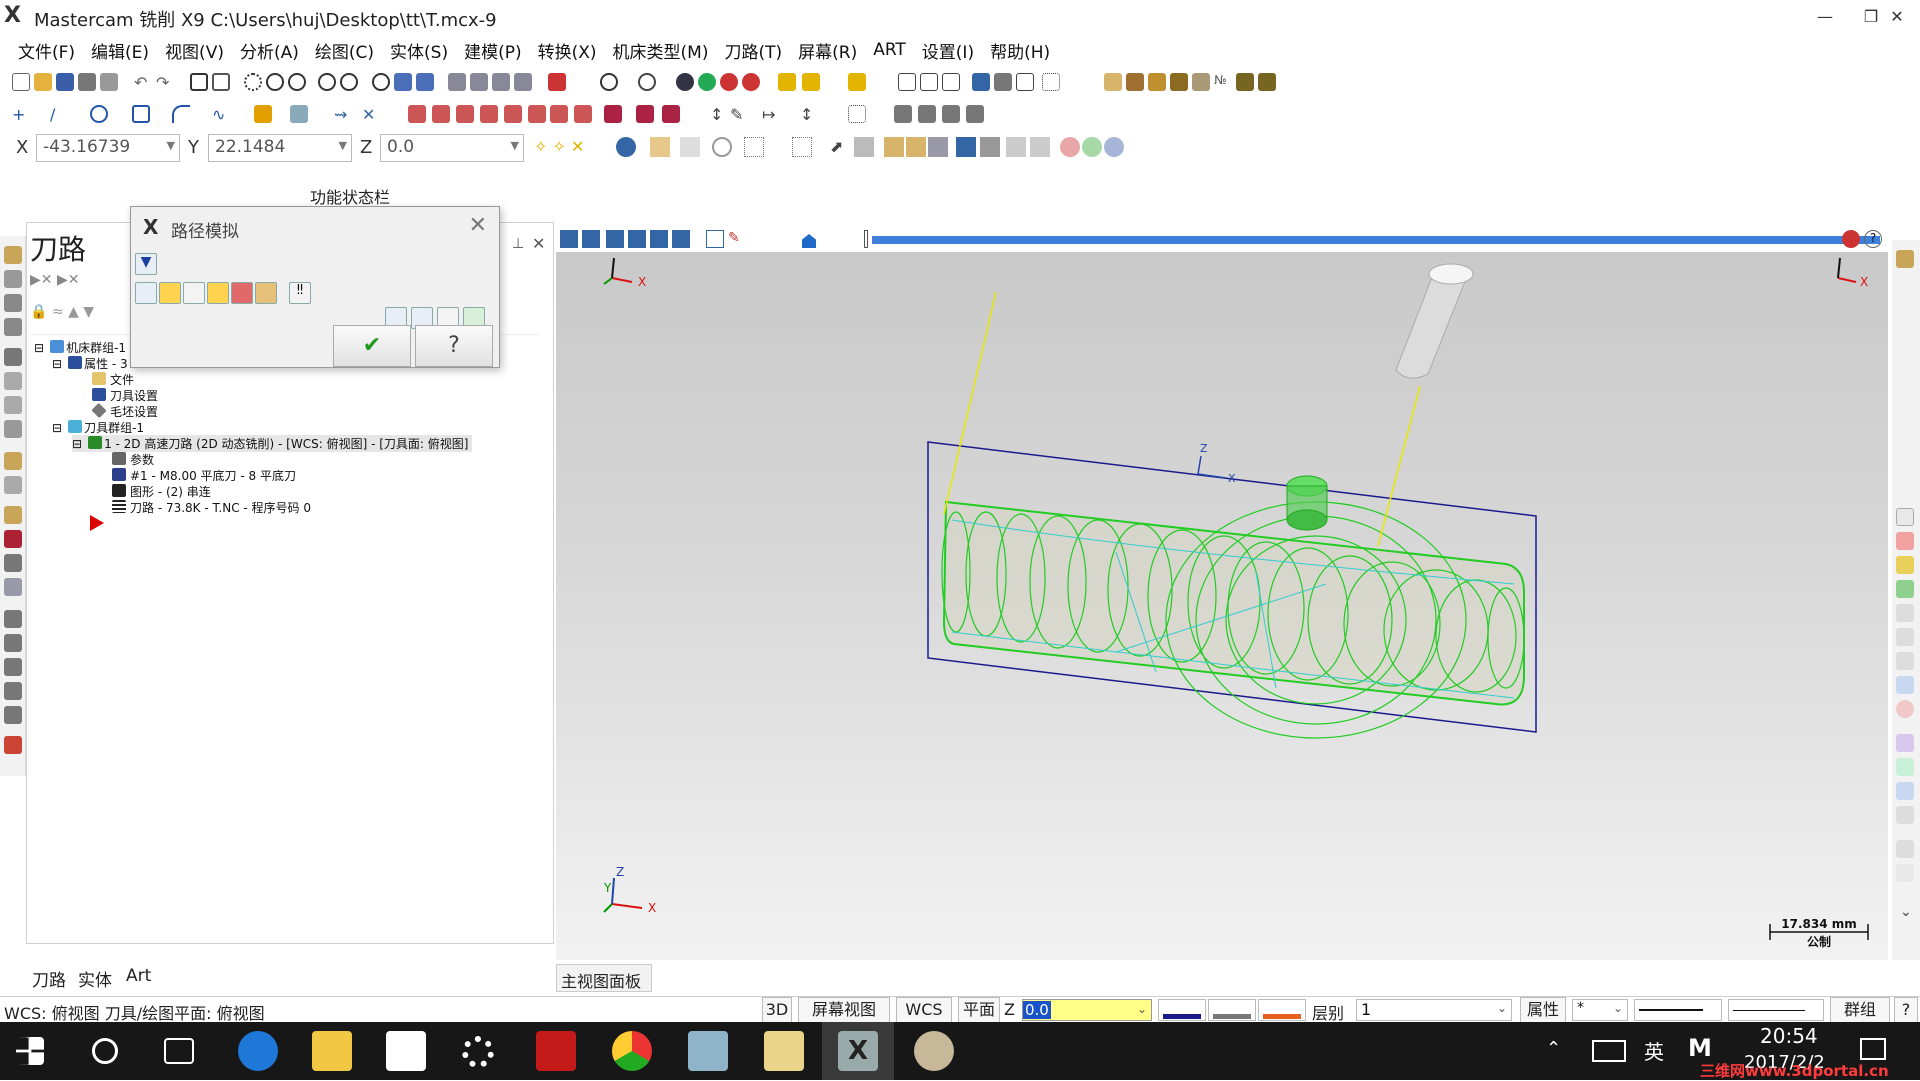 The height and width of the screenshot is (1081, 1920). I want to click on clear-colors-icon, so click(1905, 517).